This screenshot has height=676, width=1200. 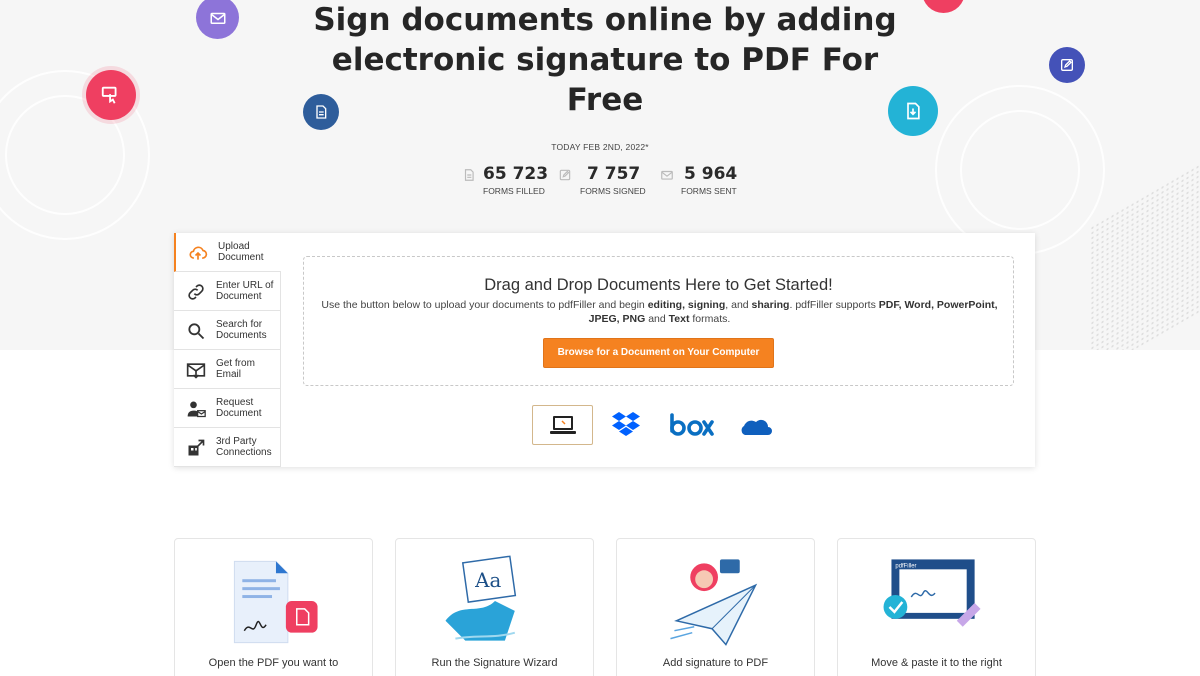 What do you see at coordinates (494, 663) in the screenshot?
I see `step-card-text: Run the Signature Wizard` at bounding box center [494, 663].